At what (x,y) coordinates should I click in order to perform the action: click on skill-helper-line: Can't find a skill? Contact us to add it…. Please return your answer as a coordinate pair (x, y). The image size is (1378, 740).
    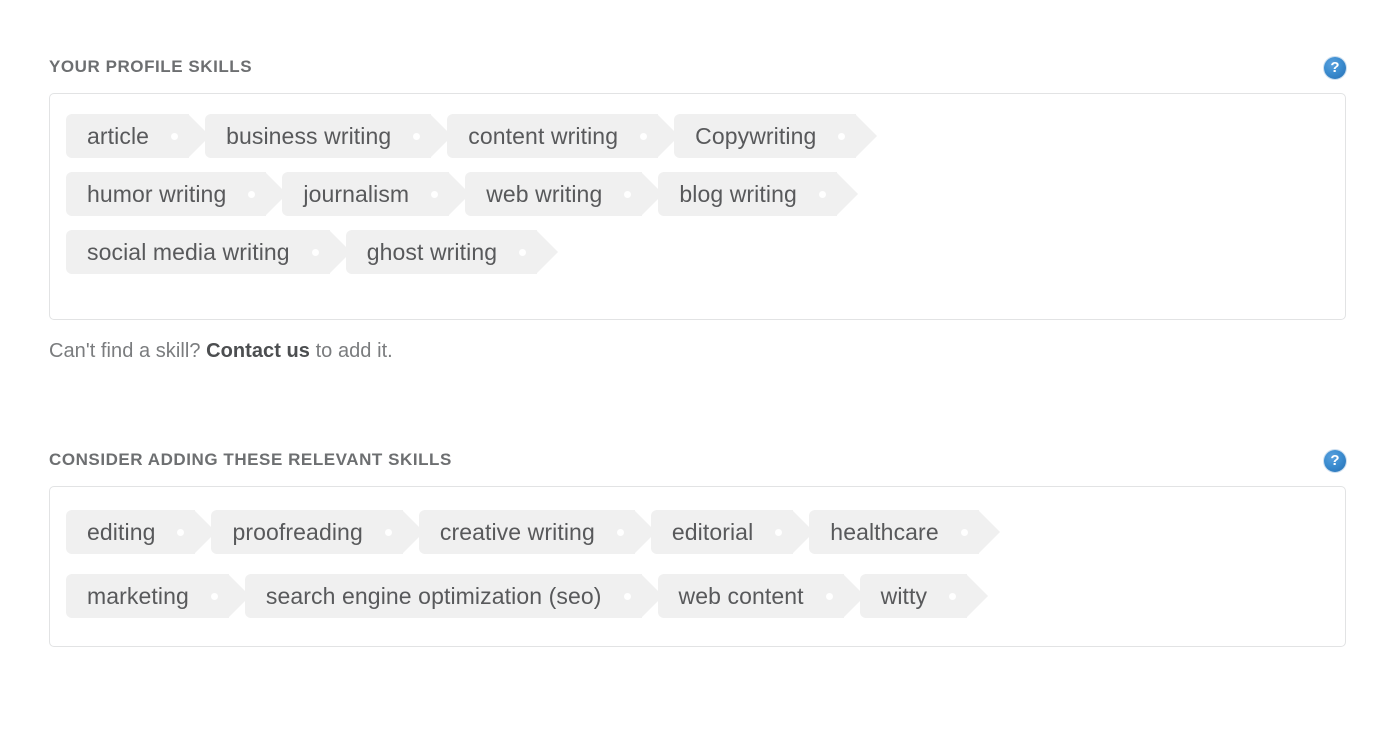
    Looking at the image, I should click on (697, 351).